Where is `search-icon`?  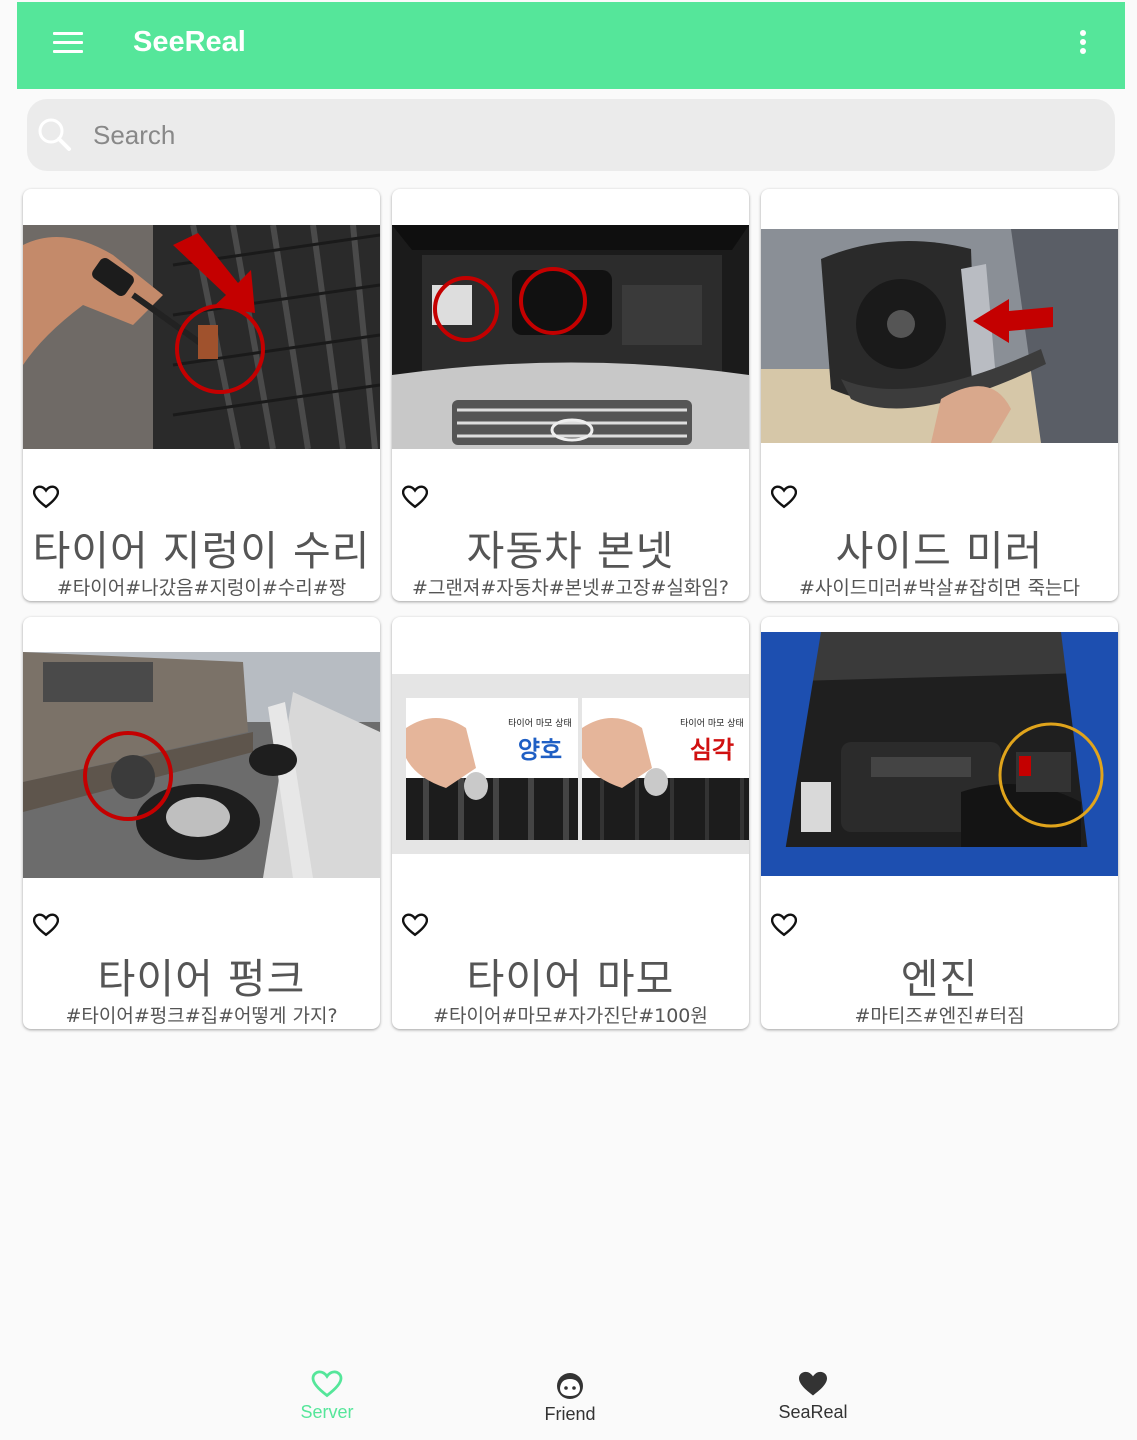 search-icon is located at coordinates (54, 134).